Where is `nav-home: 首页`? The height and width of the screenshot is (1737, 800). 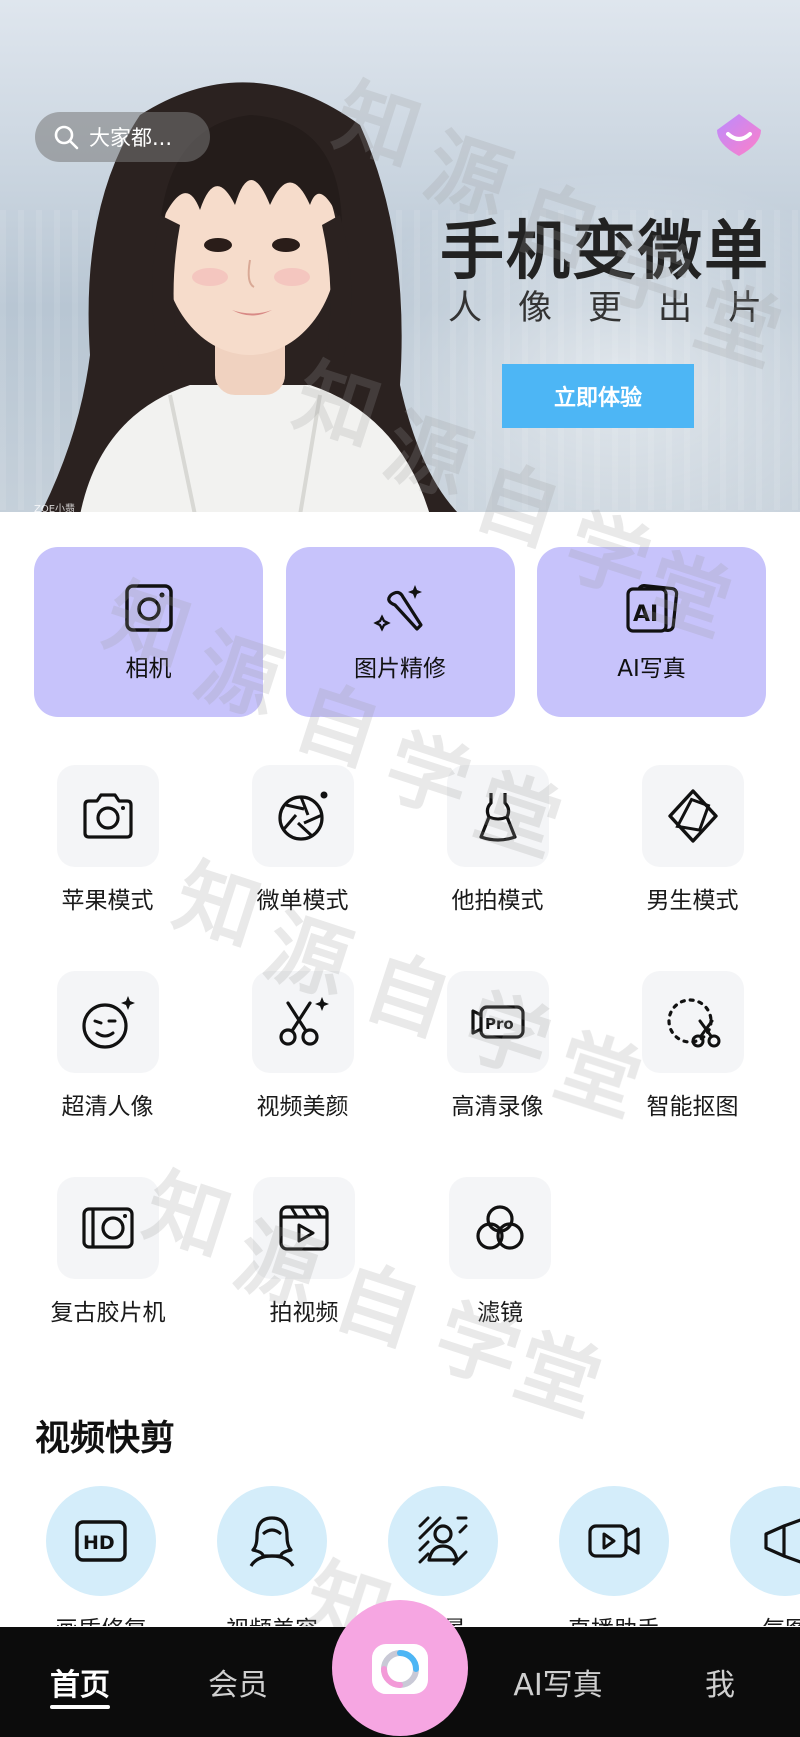 nav-home: 首页 is located at coordinates (80, 1682).